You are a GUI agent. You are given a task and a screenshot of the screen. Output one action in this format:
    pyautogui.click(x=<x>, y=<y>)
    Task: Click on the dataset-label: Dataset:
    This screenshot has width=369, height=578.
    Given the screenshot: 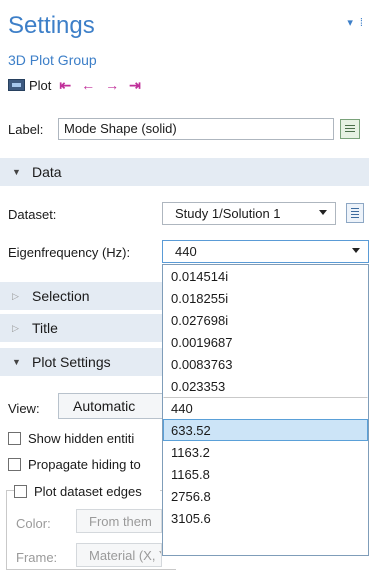 What is the action you would take?
    pyautogui.click(x=32, y=214)
    